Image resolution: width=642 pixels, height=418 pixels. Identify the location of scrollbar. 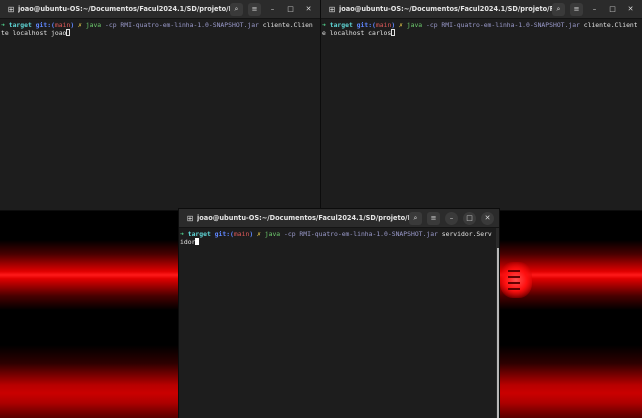
(497, 323).